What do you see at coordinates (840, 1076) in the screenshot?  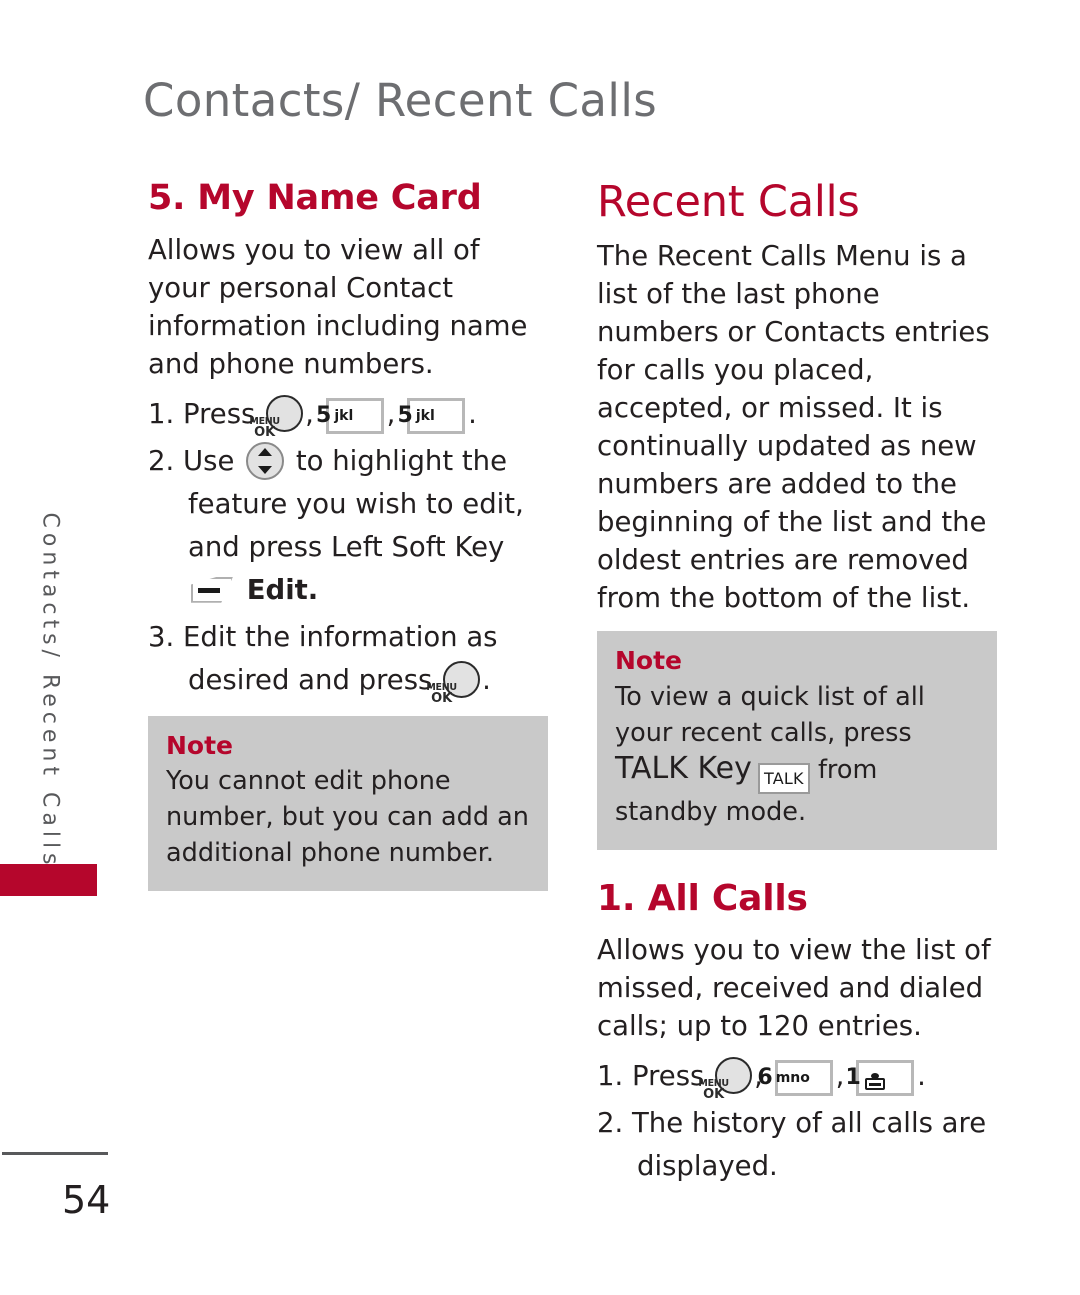 I see `comma-4: ,` at bounding box center [840, 1076].